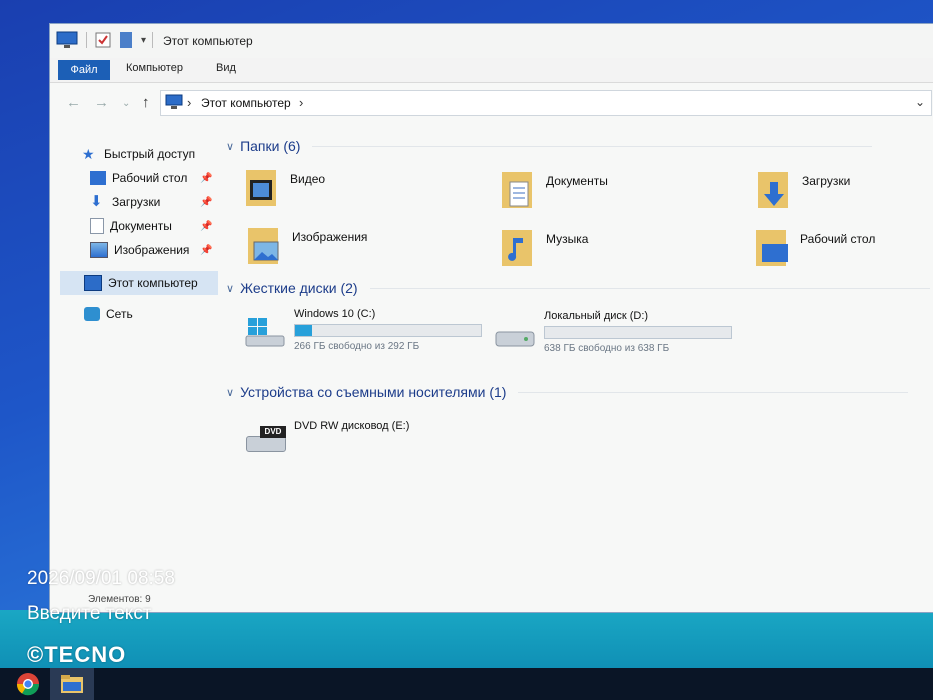 The height and width of the screenshot is (700, 933). I want to click on group-title: Жесткие диски (2), so click(299, 288).